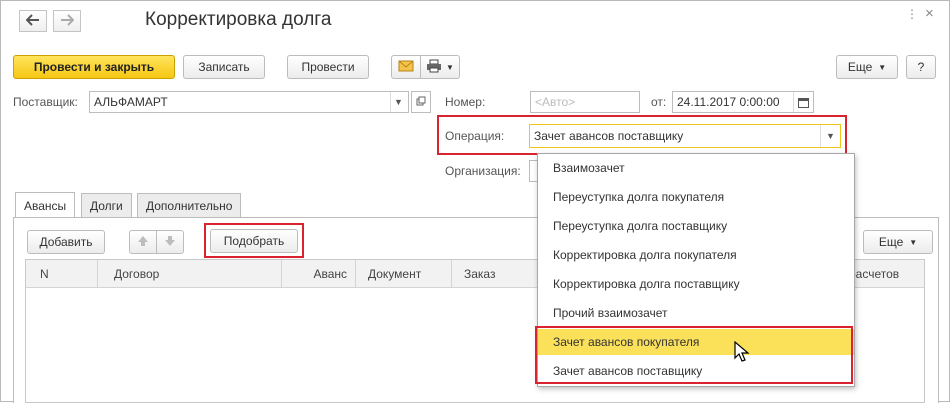 This screenshot has width=950, height=403. I want to click on arrow-up-icon, so click(143, 242).